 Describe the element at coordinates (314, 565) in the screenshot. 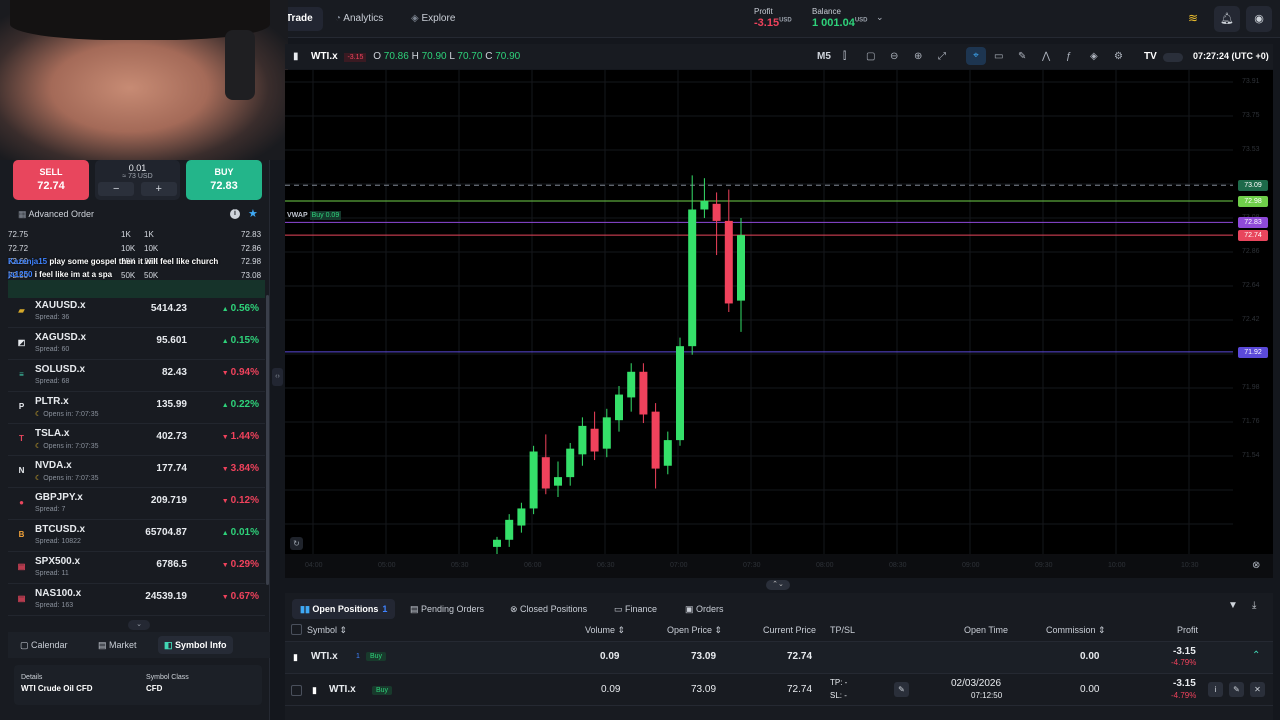

I see `time-tick-label: 04:00` at that location.